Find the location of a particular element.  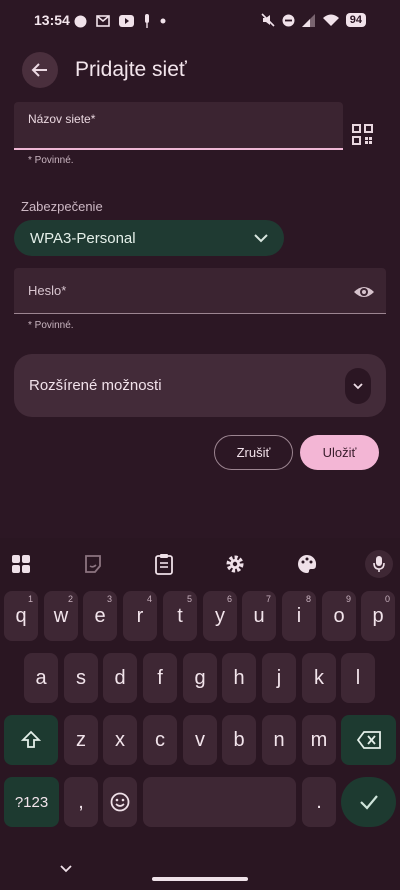

key-d: d is located at coordinates (120, 678).